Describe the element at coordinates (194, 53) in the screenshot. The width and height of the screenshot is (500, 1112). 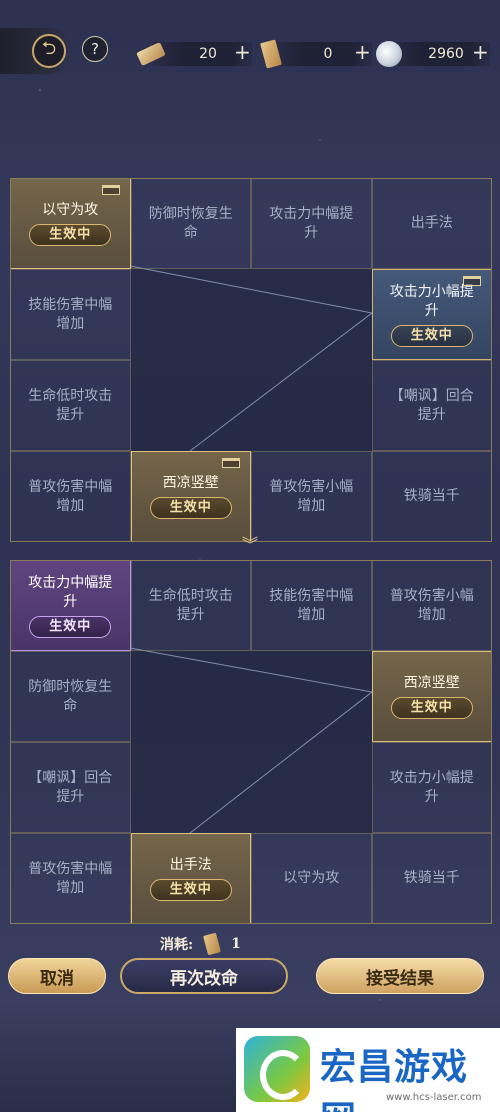
I see `resource-scroll: 20 +` at that location.